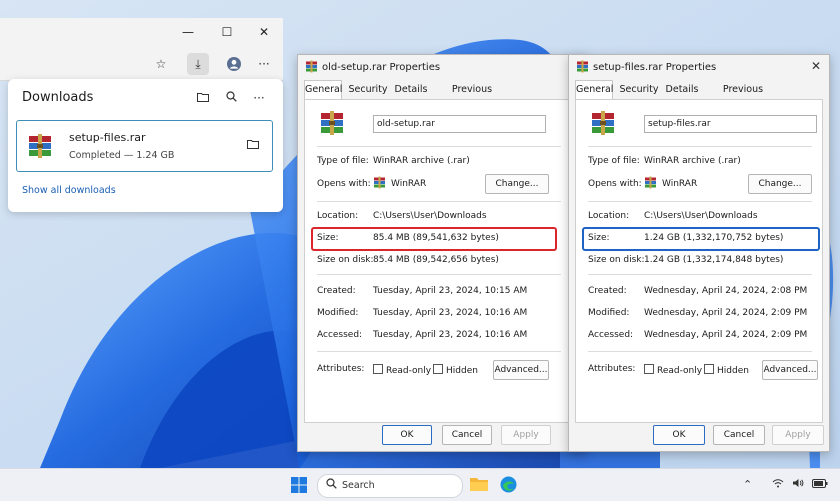 The image size is (840, 501). Describe the element at coordinates (611, 335) in the screenshot. I see `accessed-label: Accessed:` at that location.